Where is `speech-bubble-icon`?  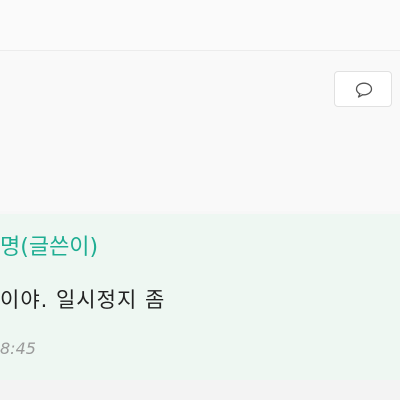 speech-bubble-icon is located at coordinates (364, 90).